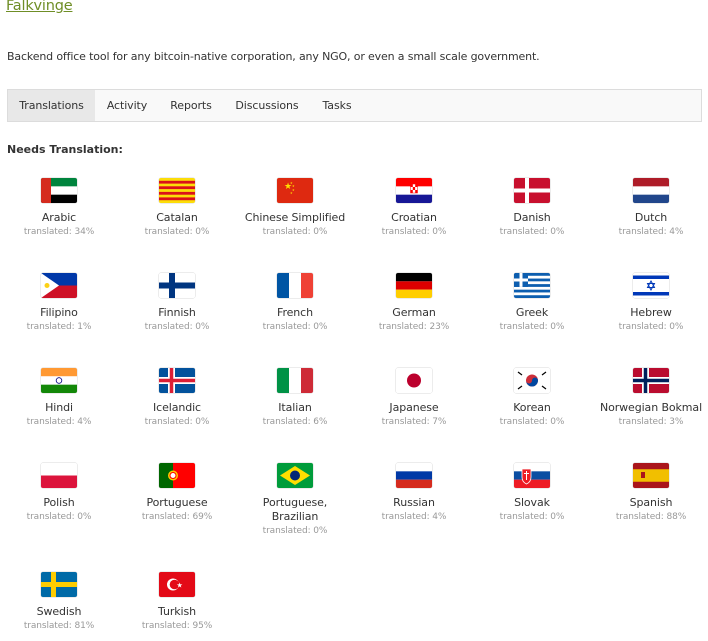  I want to click on language-name: Finnish, so click(177, 312).